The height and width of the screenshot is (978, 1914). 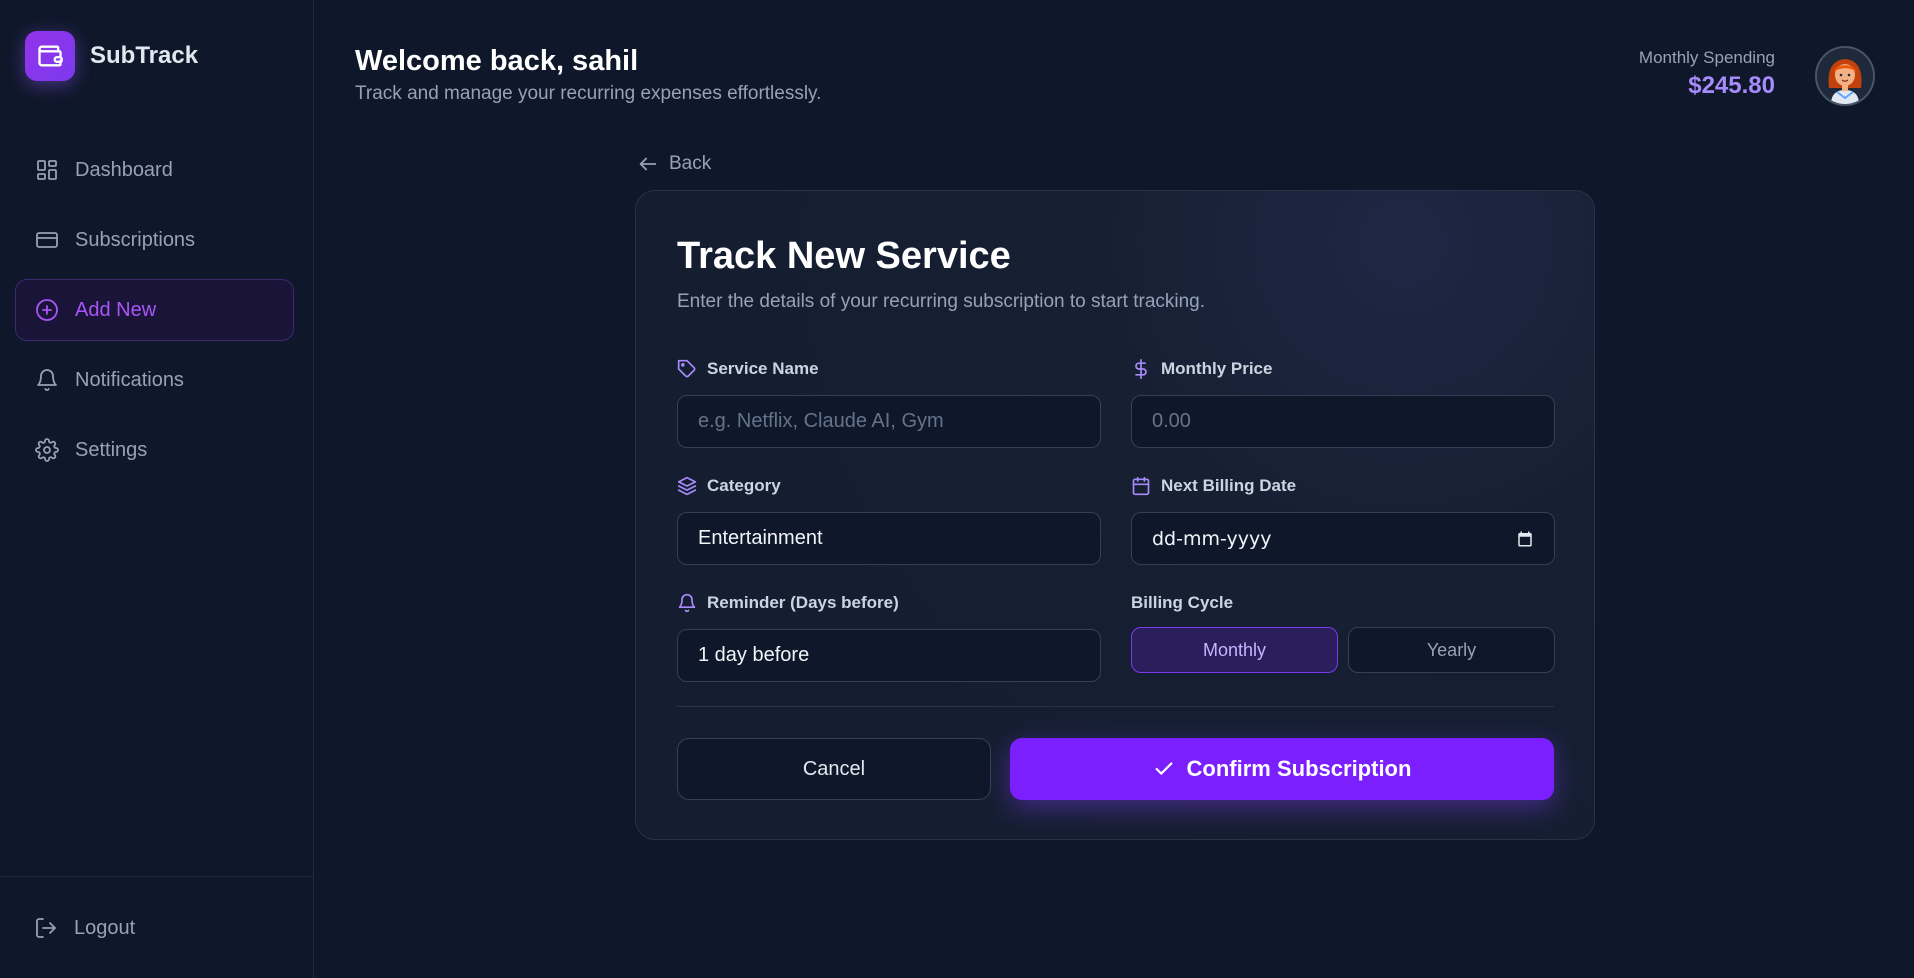 I want to click on category-field: Category Entertainment, so click(x=889, y=519).